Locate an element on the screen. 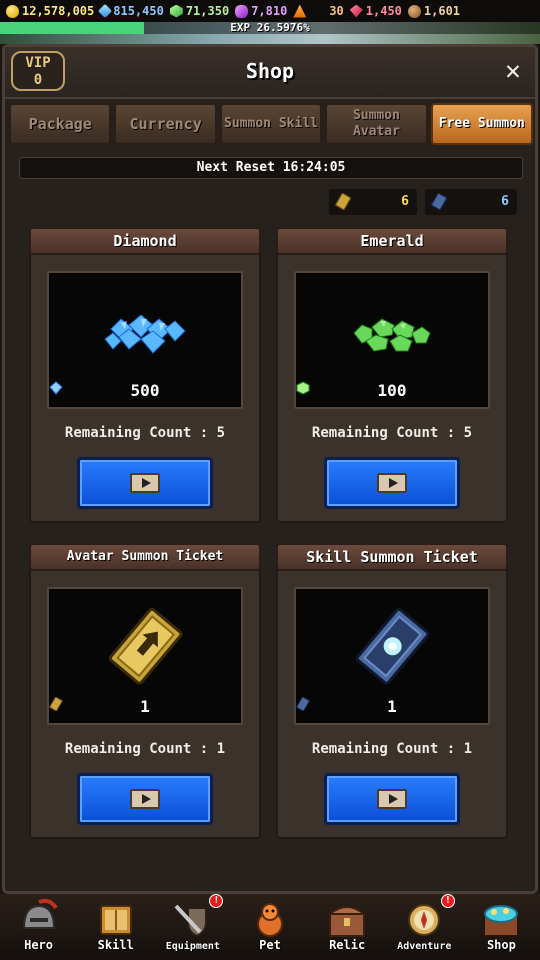  avatar-ticket-counter: 6 is located at coordinates (373, 202).